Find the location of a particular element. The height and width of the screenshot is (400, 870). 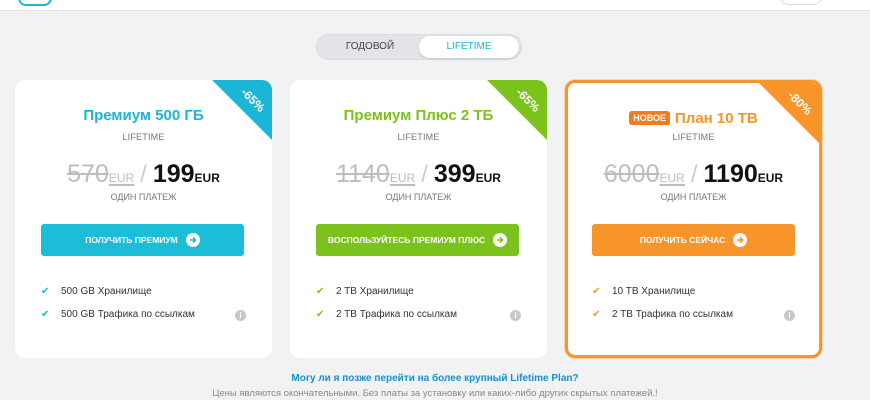

plan-title-text: Премиум Плюс 2 ТБ is located at coordinates (418, 115).